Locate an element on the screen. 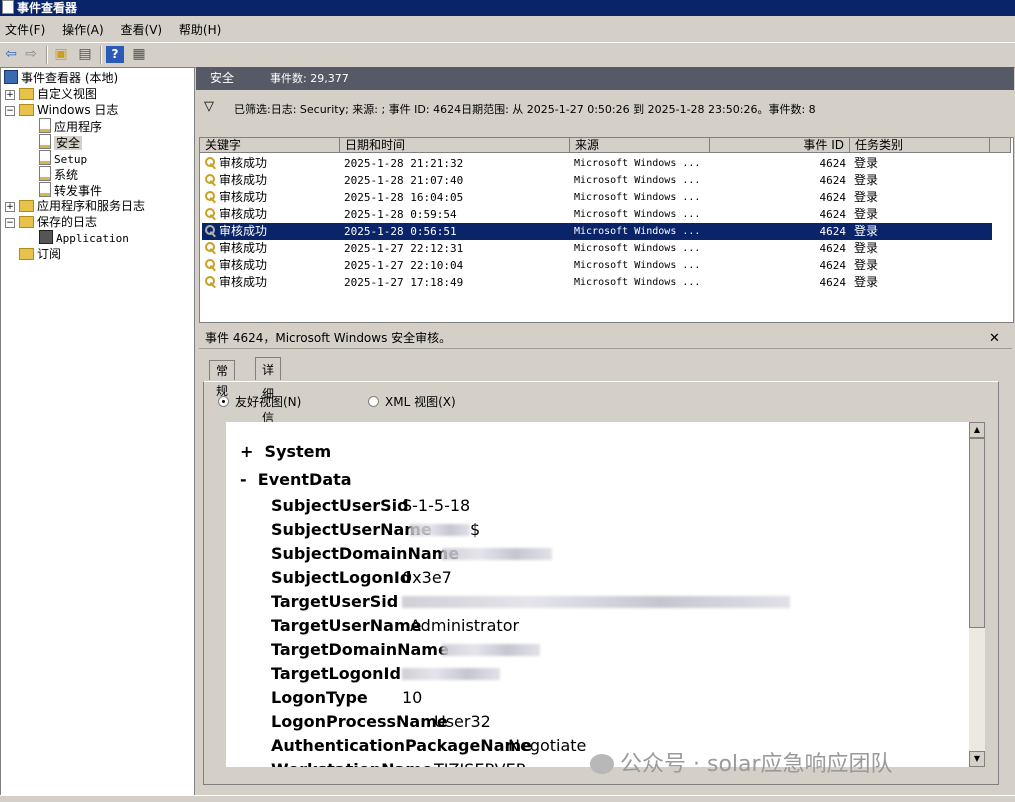 This screenshot has width=1015, height=802. scroll-down-icon: ▼ is located at coordinates (977, 759).